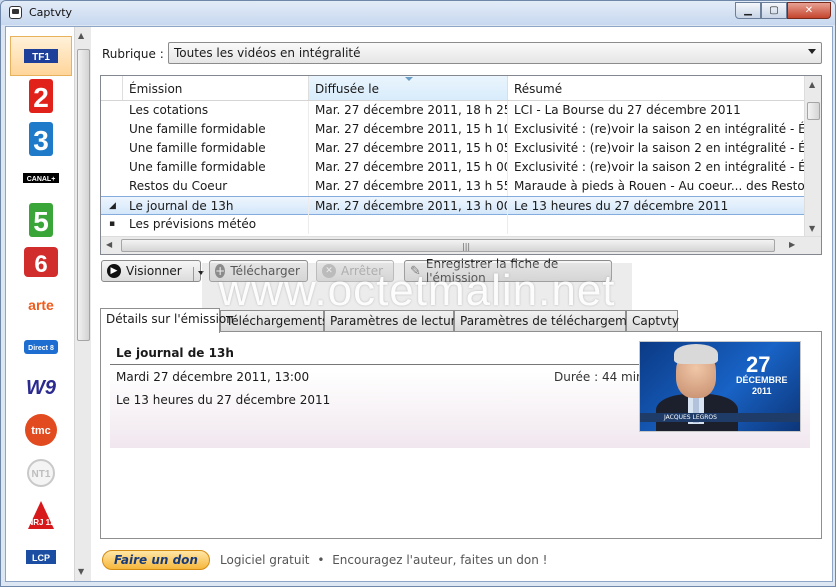 This screenshot has height=587, width=836. I want to click on channel-france5: 5, so click(41, 220).